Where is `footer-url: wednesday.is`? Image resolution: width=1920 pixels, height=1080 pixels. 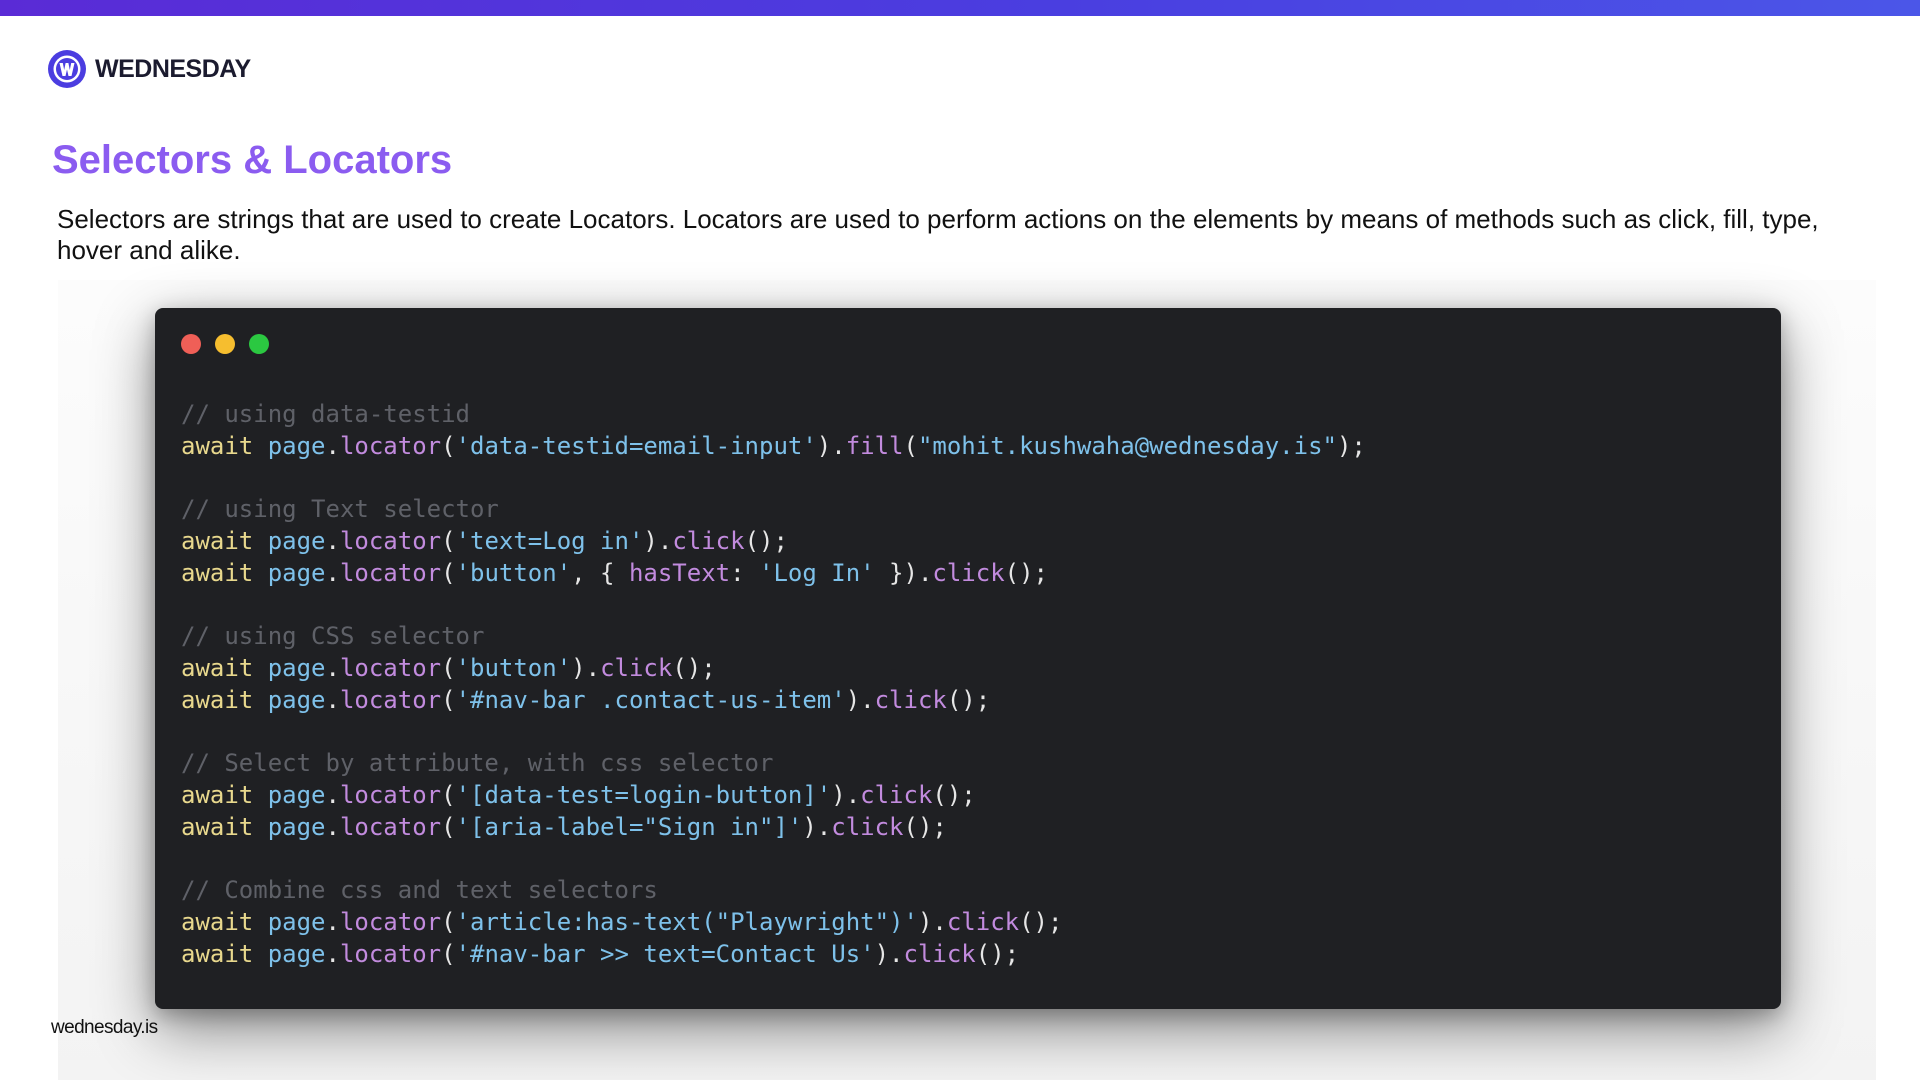
footer-url: wednesday.is is located at coordinates (104, 1027).